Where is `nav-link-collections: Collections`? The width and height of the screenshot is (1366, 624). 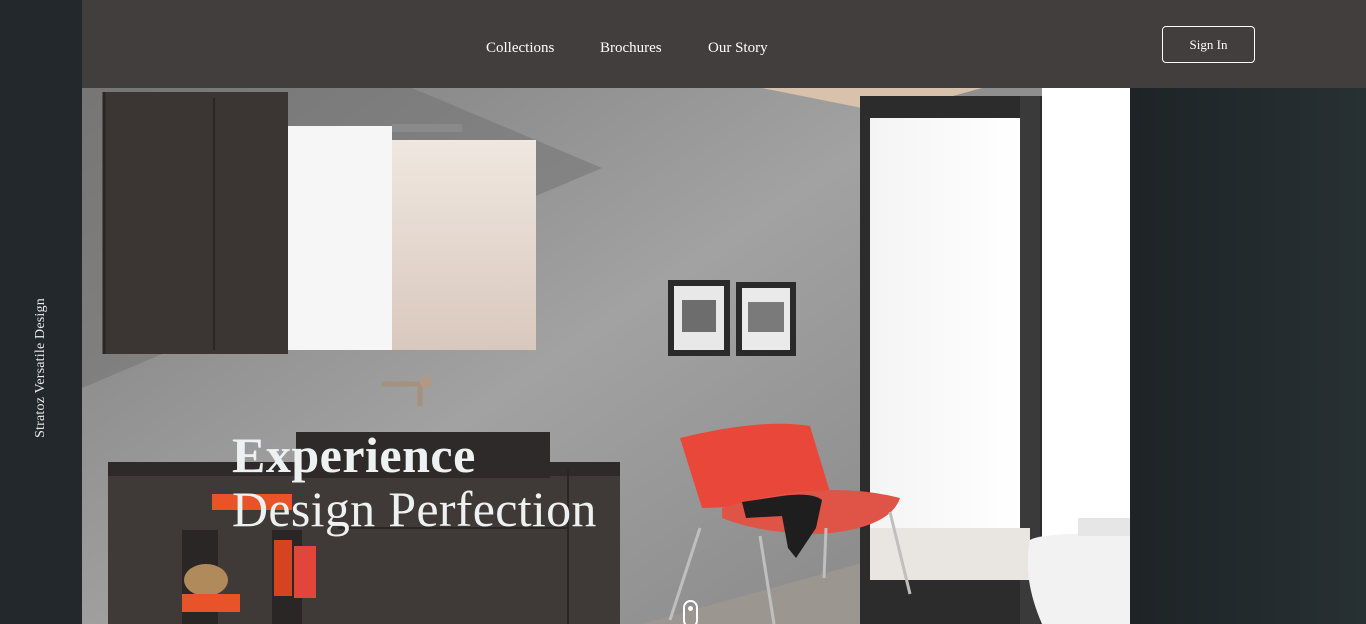 nav-link-collections: Collections is located at coordinates (520, 48).